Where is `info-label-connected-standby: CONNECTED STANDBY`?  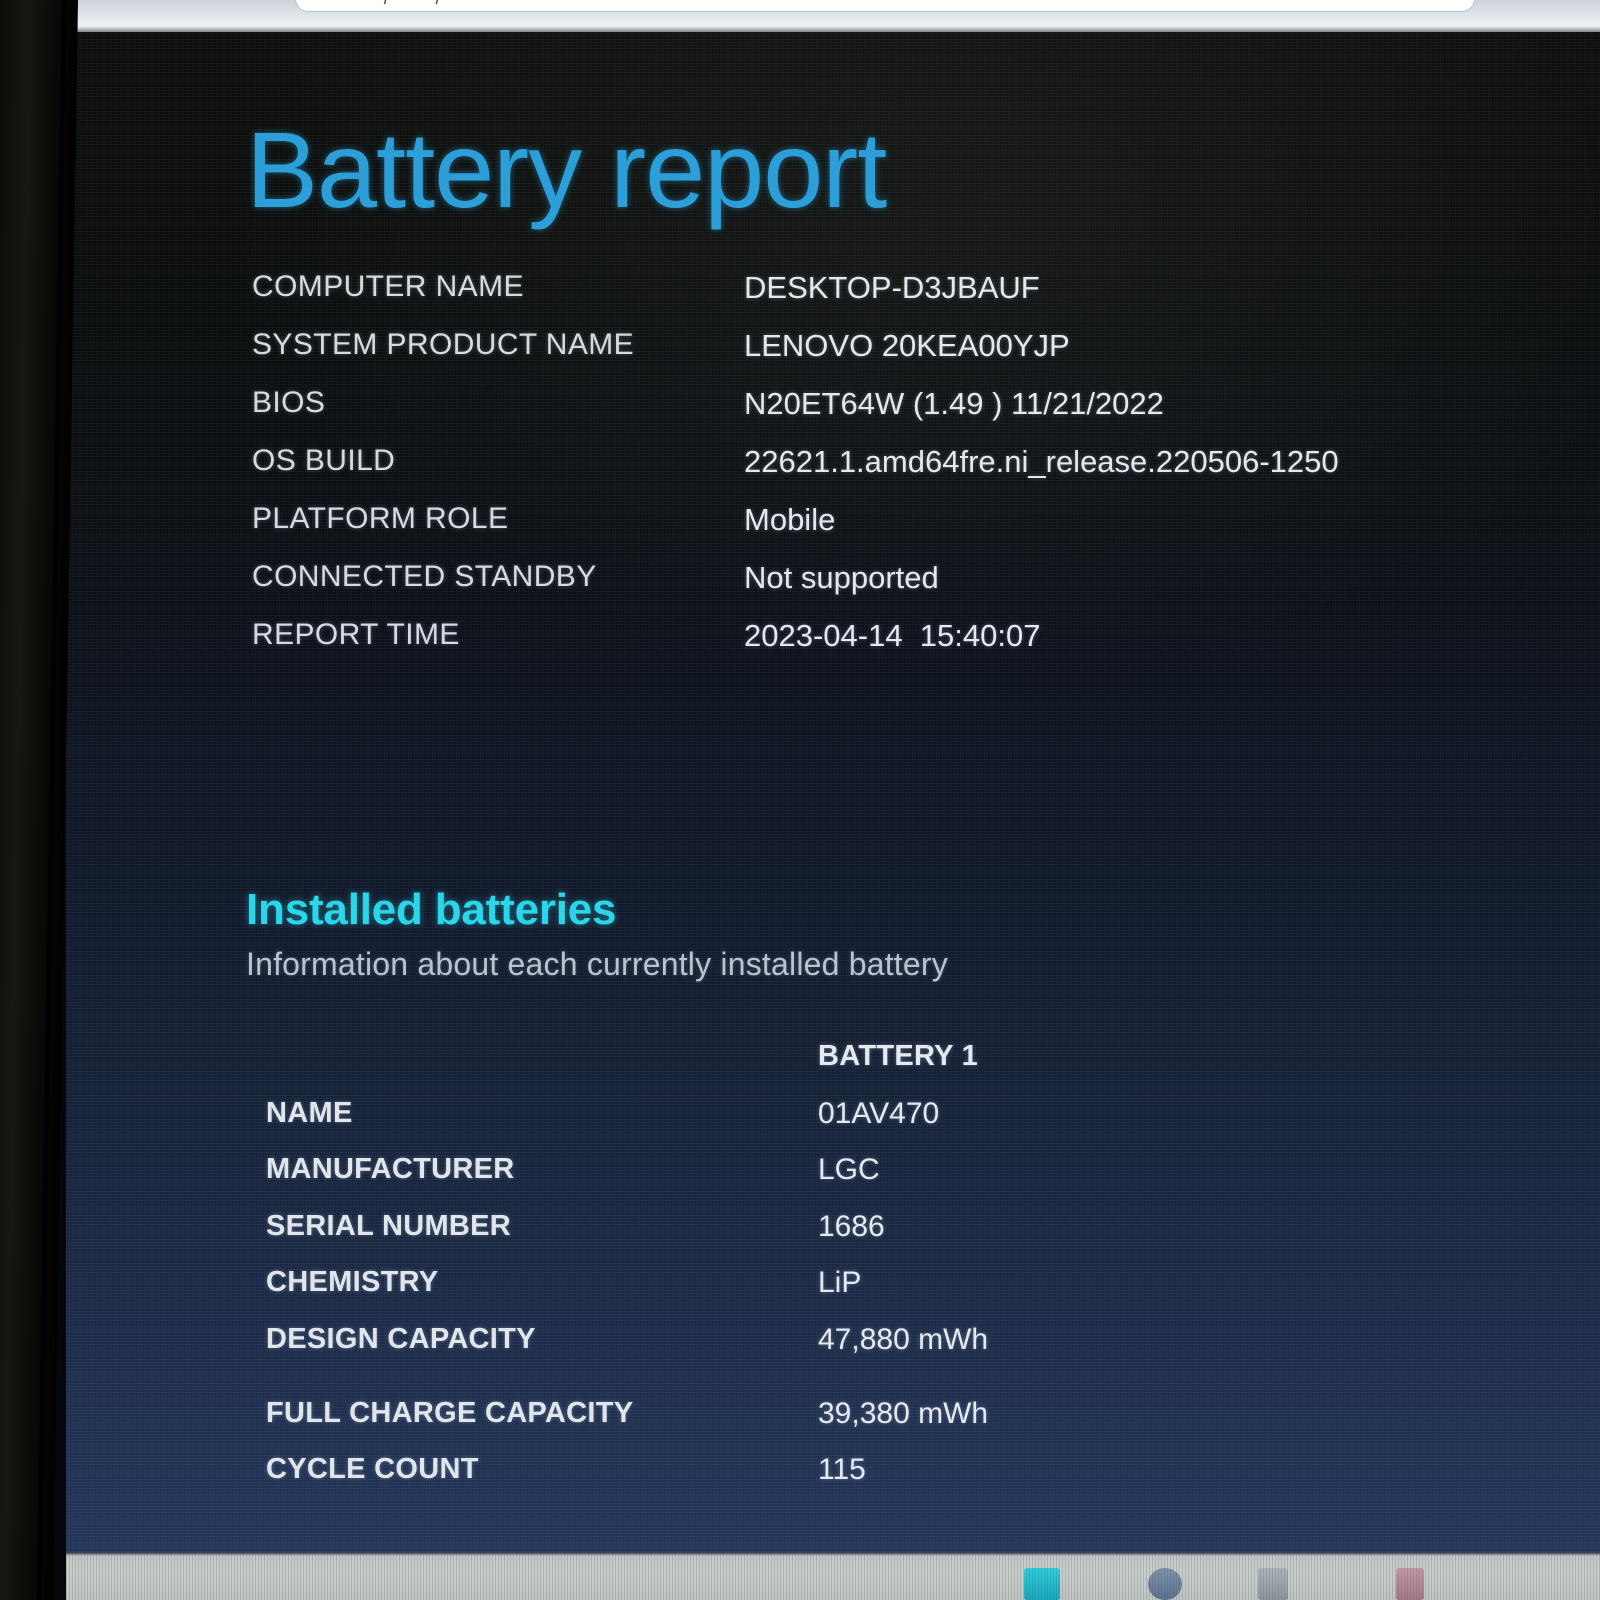 info-label-connected-standby: CONNECTED STANDBY is located at coordinates (424, 576).